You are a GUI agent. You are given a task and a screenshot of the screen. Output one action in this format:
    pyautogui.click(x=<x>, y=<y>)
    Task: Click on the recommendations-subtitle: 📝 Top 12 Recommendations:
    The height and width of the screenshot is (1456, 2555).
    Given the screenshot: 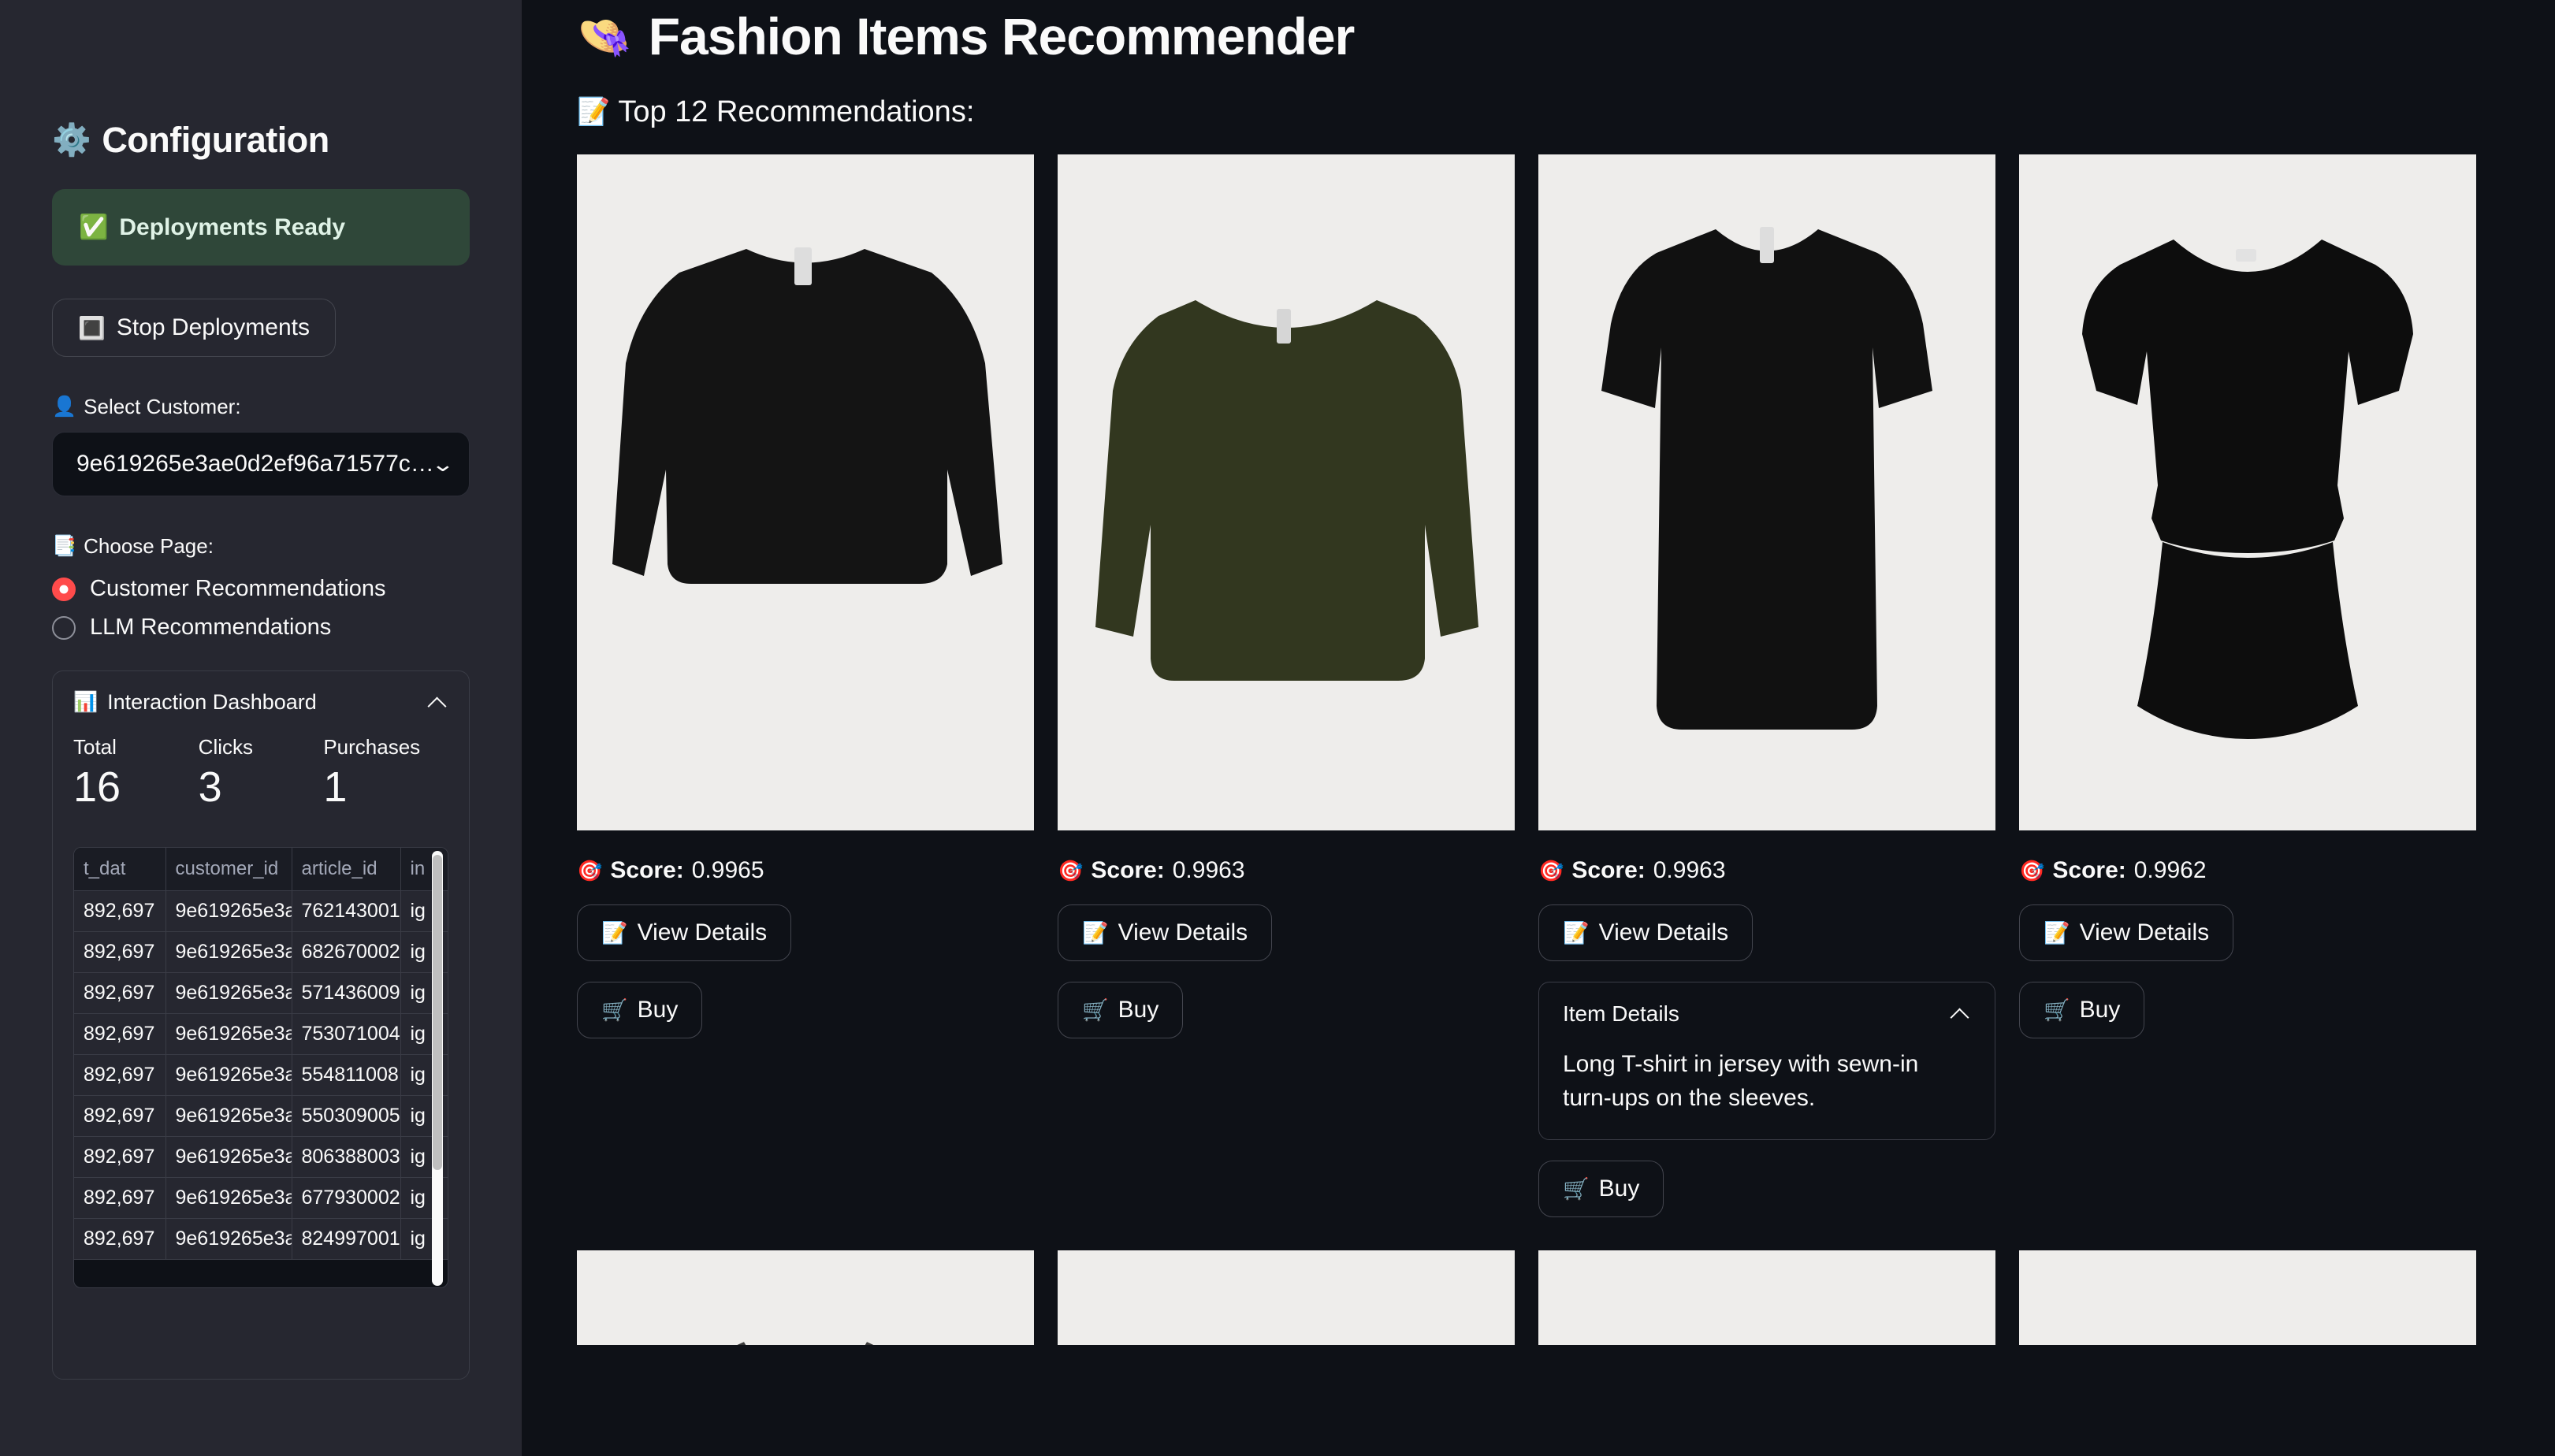 What is the action you would take?
    pyautogui.click(x=1566, y=112)
    